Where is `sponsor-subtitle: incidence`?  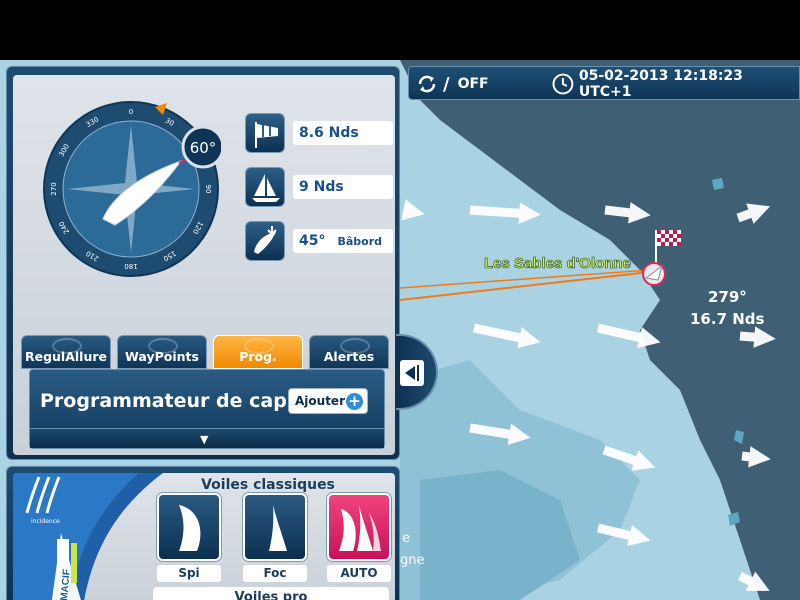 sponsor-subtitle: incidence is located at coordinates (45, 521).